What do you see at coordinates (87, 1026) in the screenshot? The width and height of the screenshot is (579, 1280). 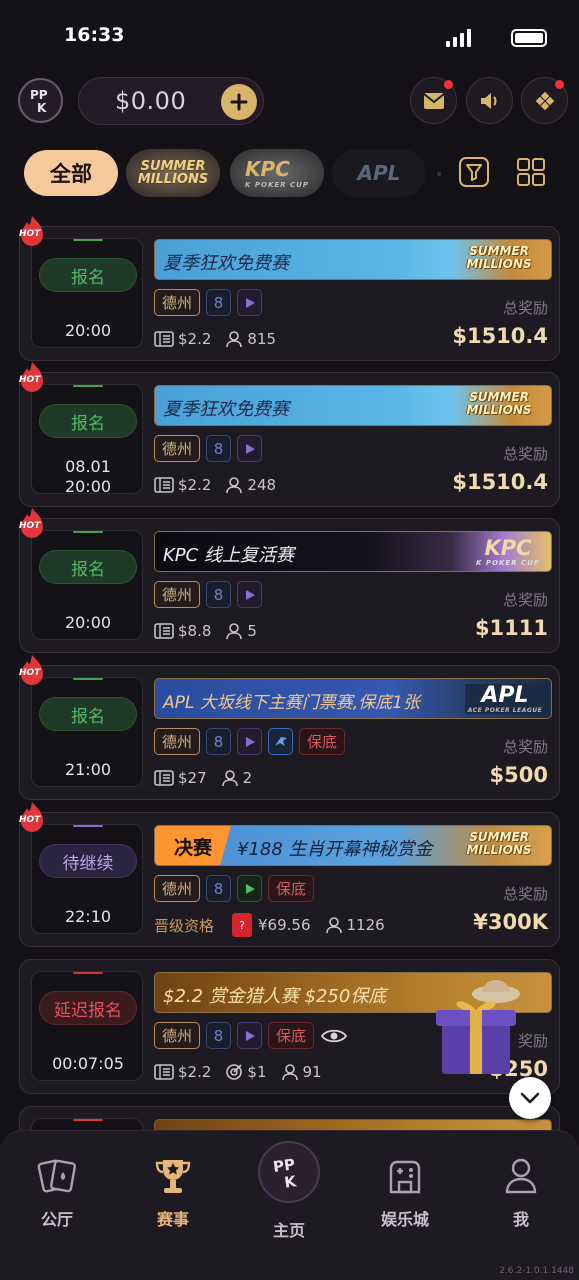 I see `card-status-box: 延迟报名 00:07:05` at bounding box center [87, 1026].